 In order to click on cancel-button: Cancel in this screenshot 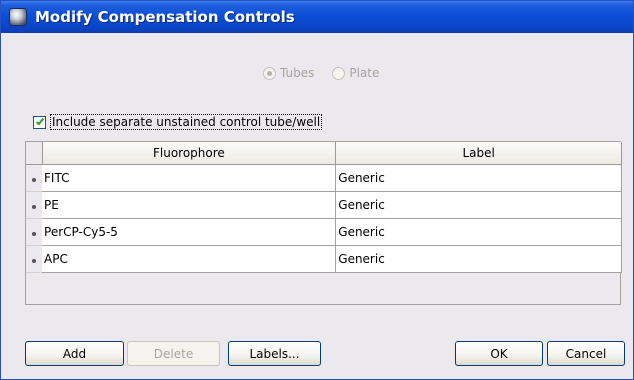, I will do `click(586, 353)`.